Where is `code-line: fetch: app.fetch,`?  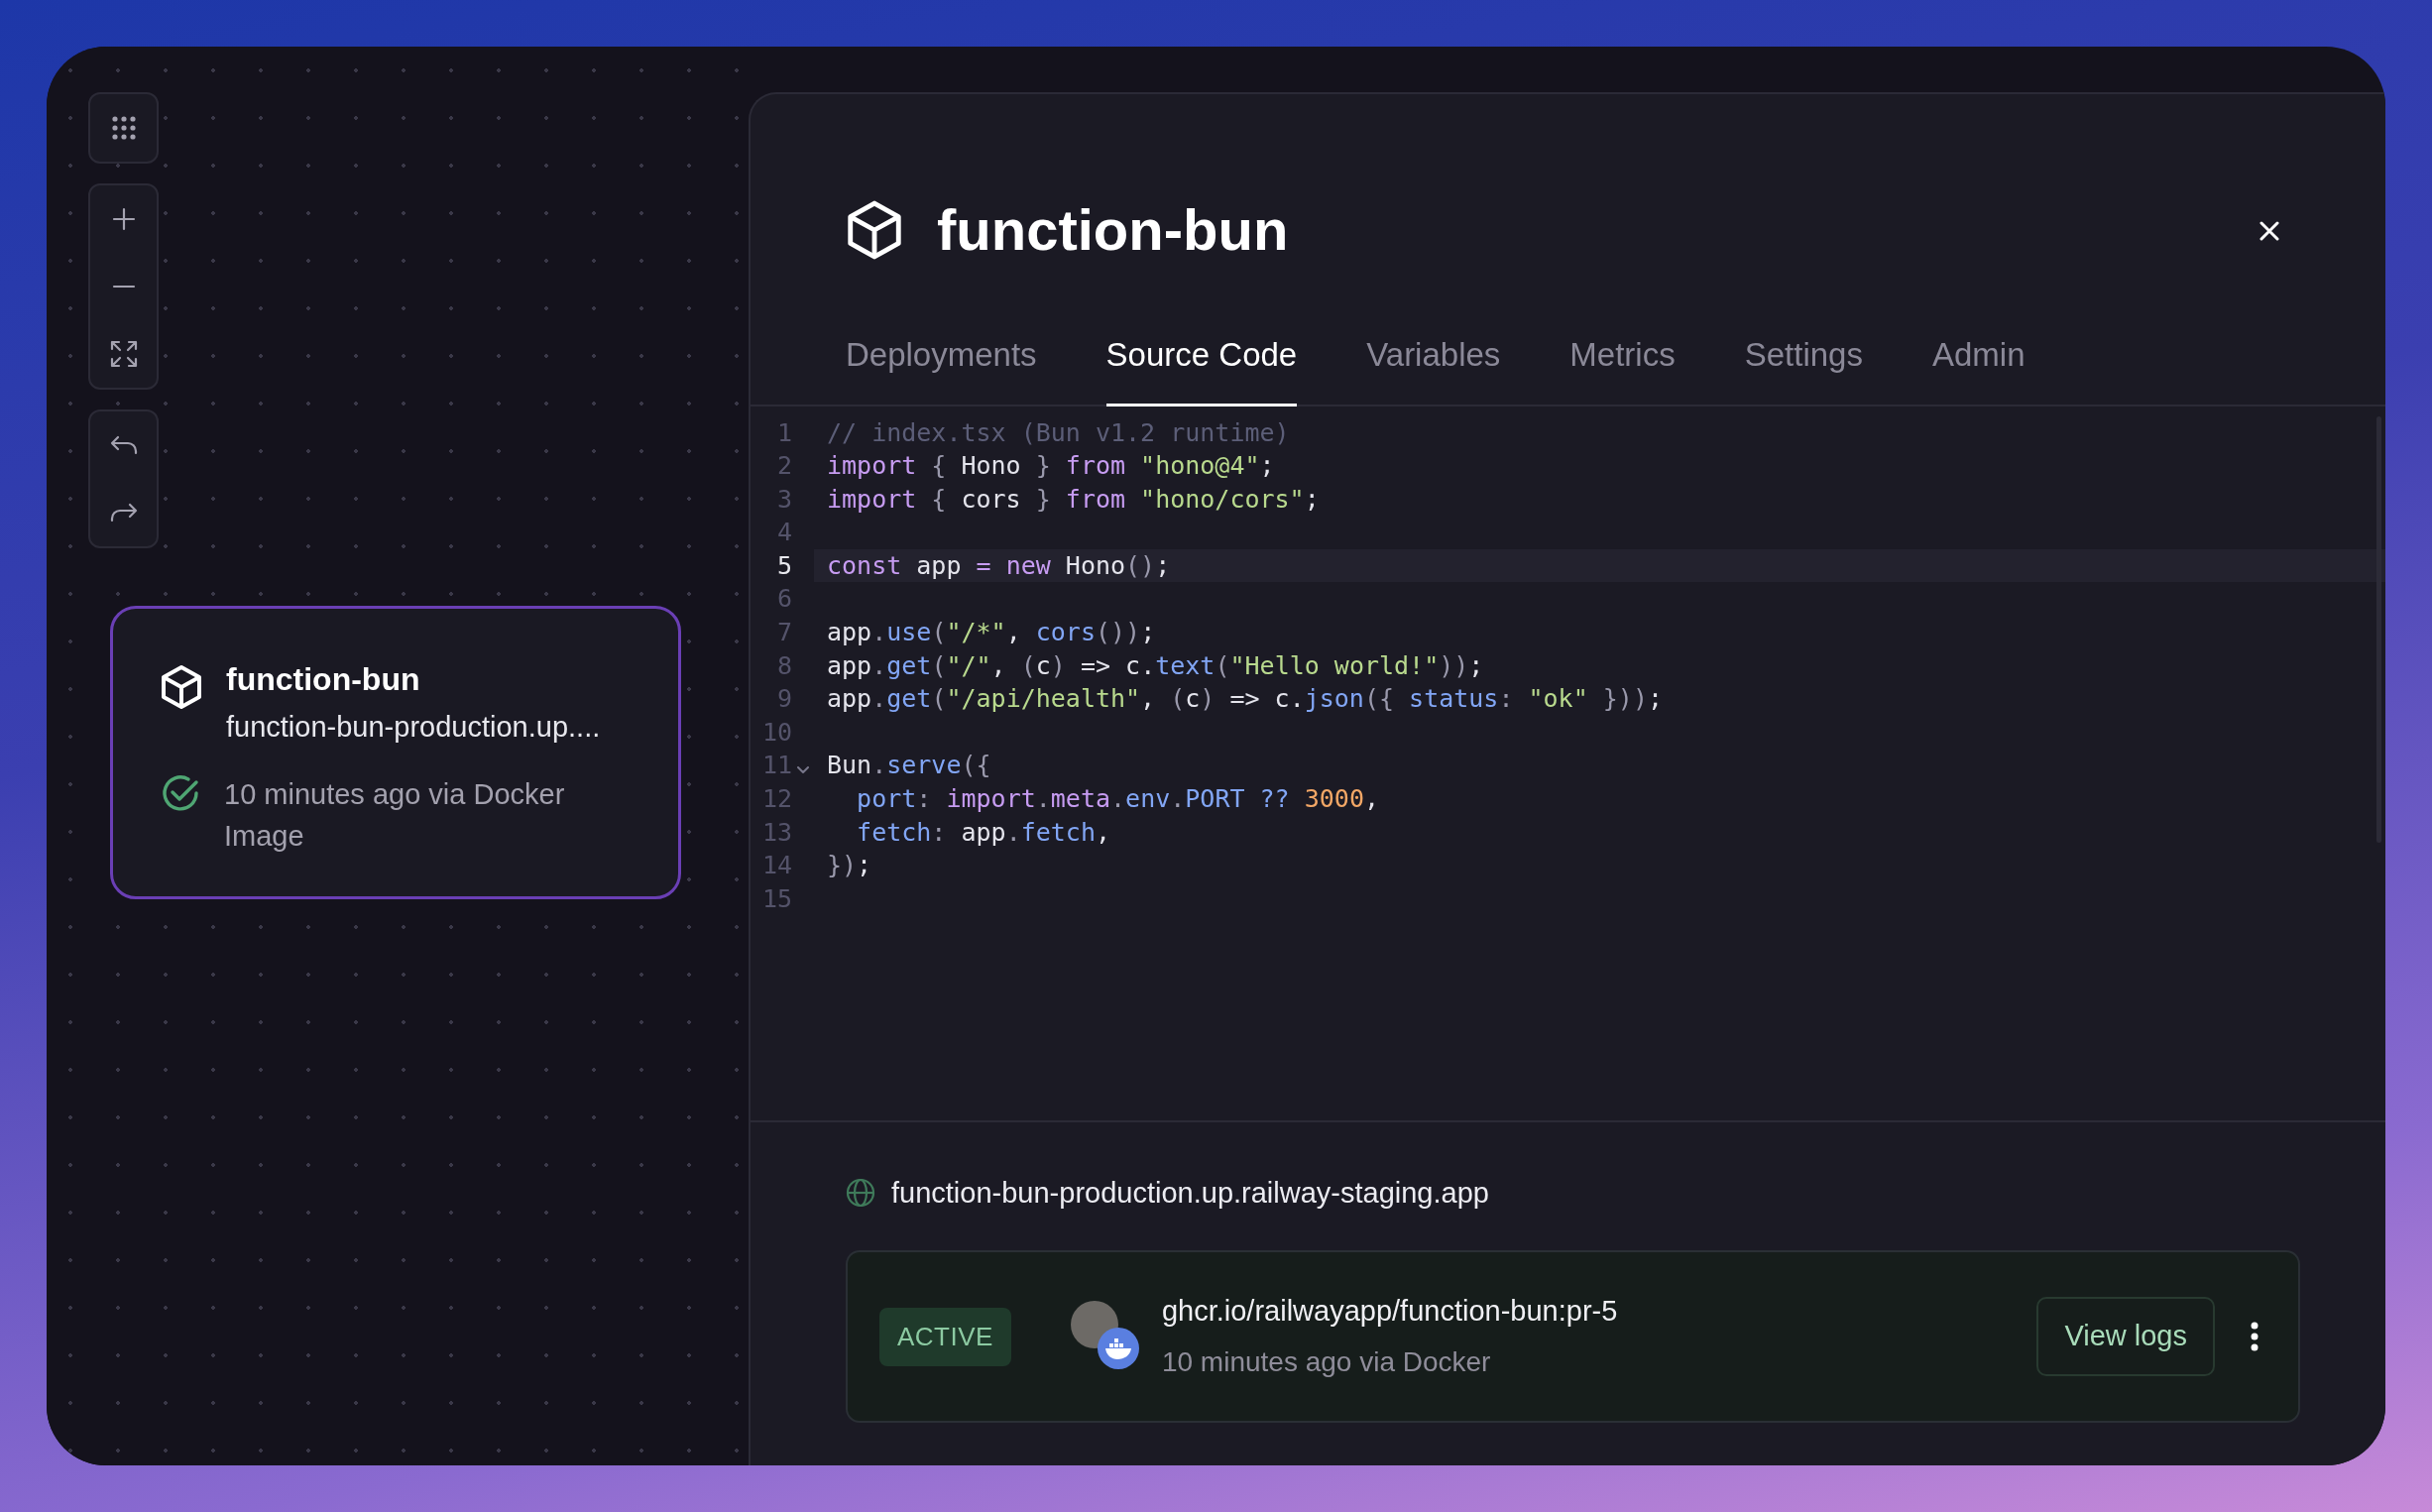
code-line: fetch: app.fetch, is located at coordinates (984, 832).